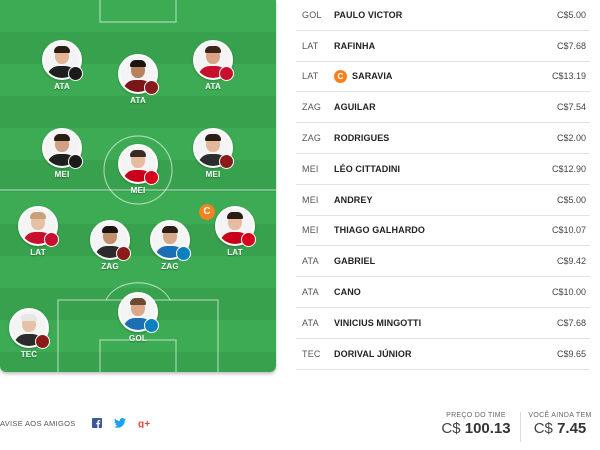 This screenshot has width=600, height=450. Describe the element at coordinates (443, 354) in the screenshot. I see `lineup-row: TEC DORIVAL JÚNIOR C$9.65` at that location.